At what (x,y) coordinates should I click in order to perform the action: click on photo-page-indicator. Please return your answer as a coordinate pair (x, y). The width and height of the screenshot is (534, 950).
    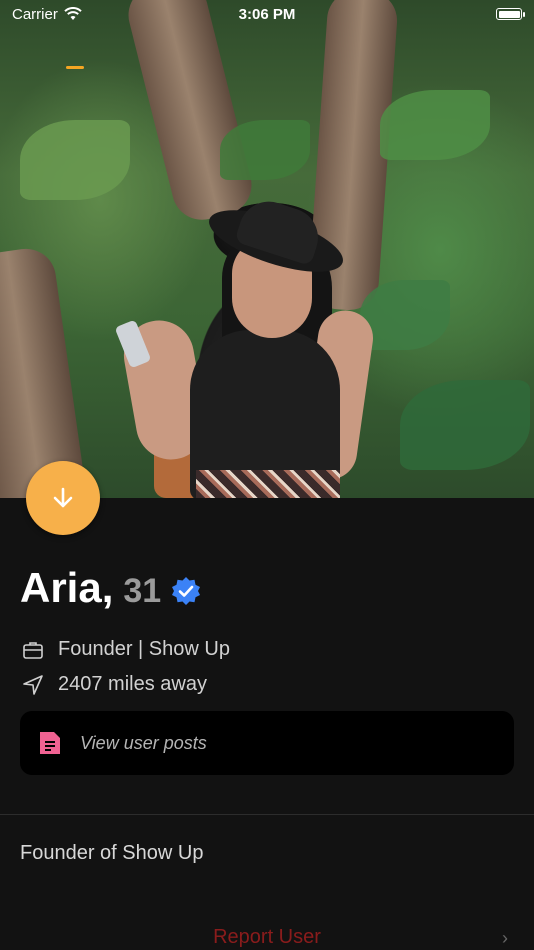
    Looking at the image, I should click on (75, 67).